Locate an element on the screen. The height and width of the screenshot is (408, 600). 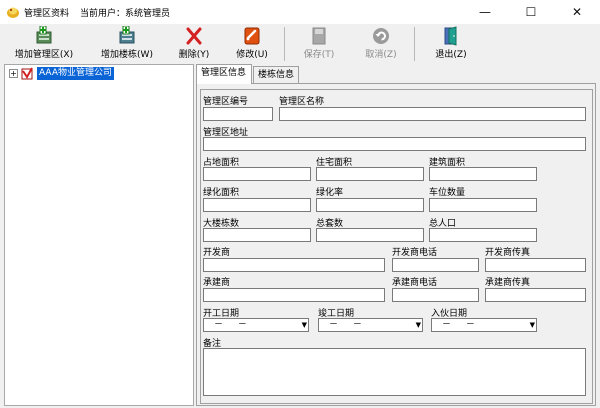
move-in-date-picker: － － ▼ is located at coordinates (484, 325).